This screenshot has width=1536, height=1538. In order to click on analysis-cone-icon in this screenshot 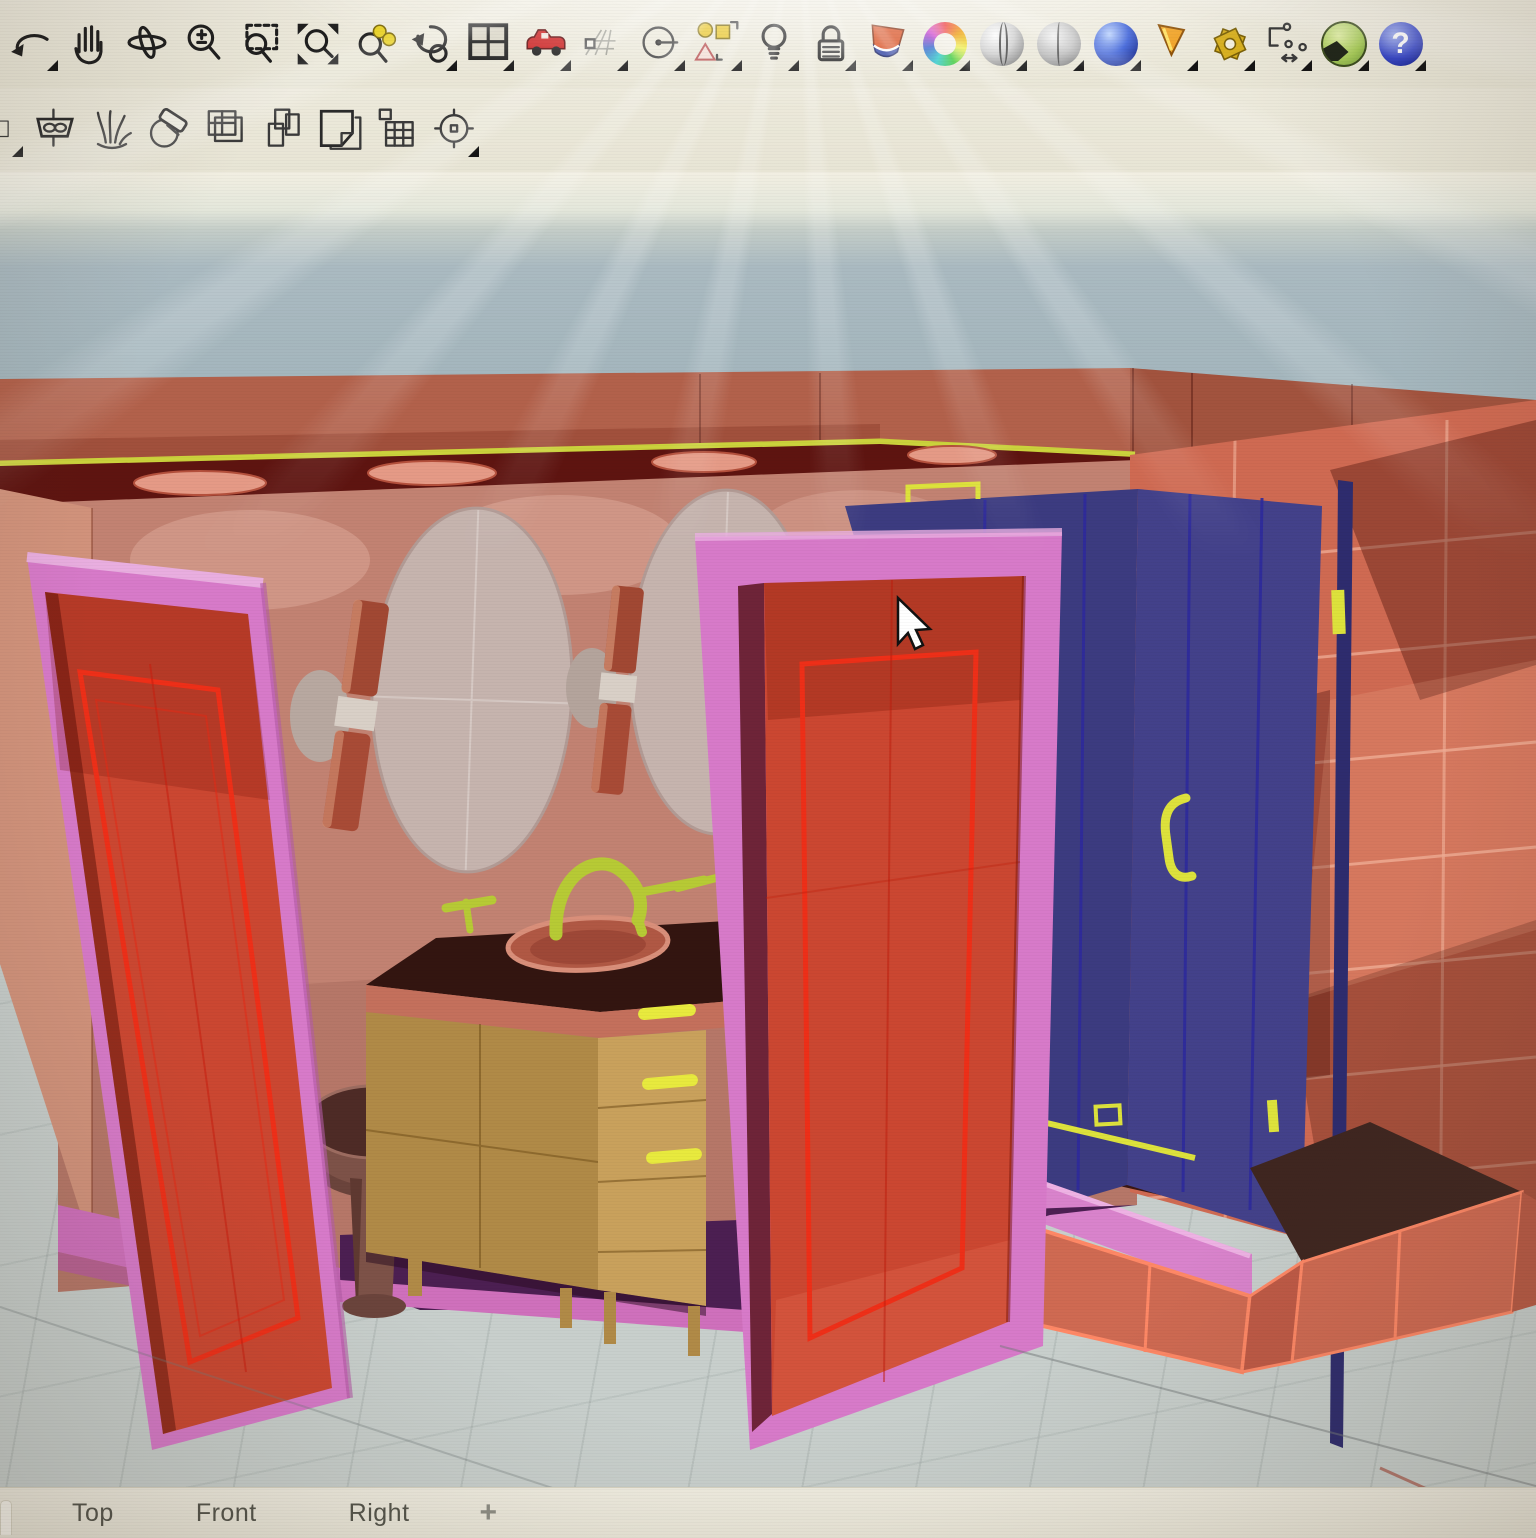, I will do `click(1172, 44)`.